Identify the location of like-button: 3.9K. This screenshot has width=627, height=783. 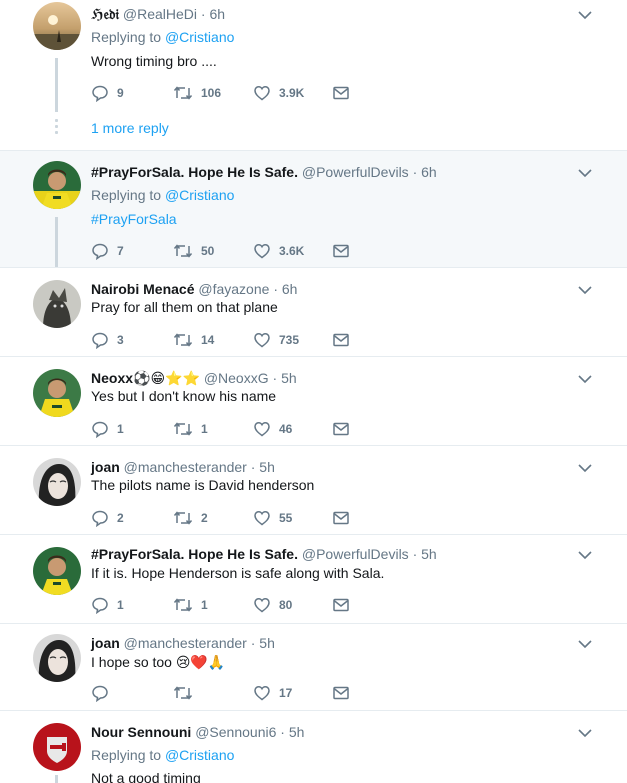
(278, 93).